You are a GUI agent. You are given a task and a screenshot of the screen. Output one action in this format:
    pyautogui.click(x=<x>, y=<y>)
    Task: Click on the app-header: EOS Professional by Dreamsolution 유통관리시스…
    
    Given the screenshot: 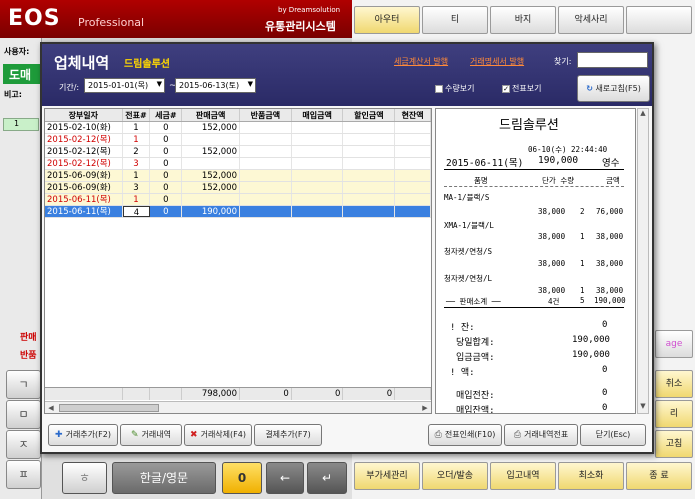 What is the action you would take?
    pyautogui.click(x=176, y=19)
    